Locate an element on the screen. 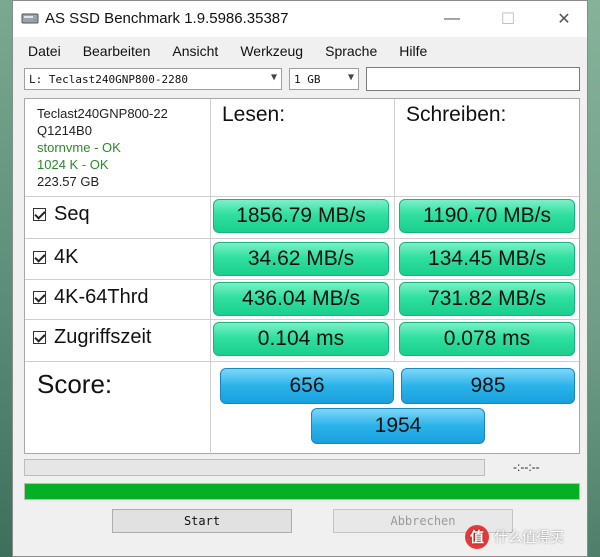 This screenshot has width=600, height=557. drive-firmware: Q1214B0 is located at coordinates (64, 130).